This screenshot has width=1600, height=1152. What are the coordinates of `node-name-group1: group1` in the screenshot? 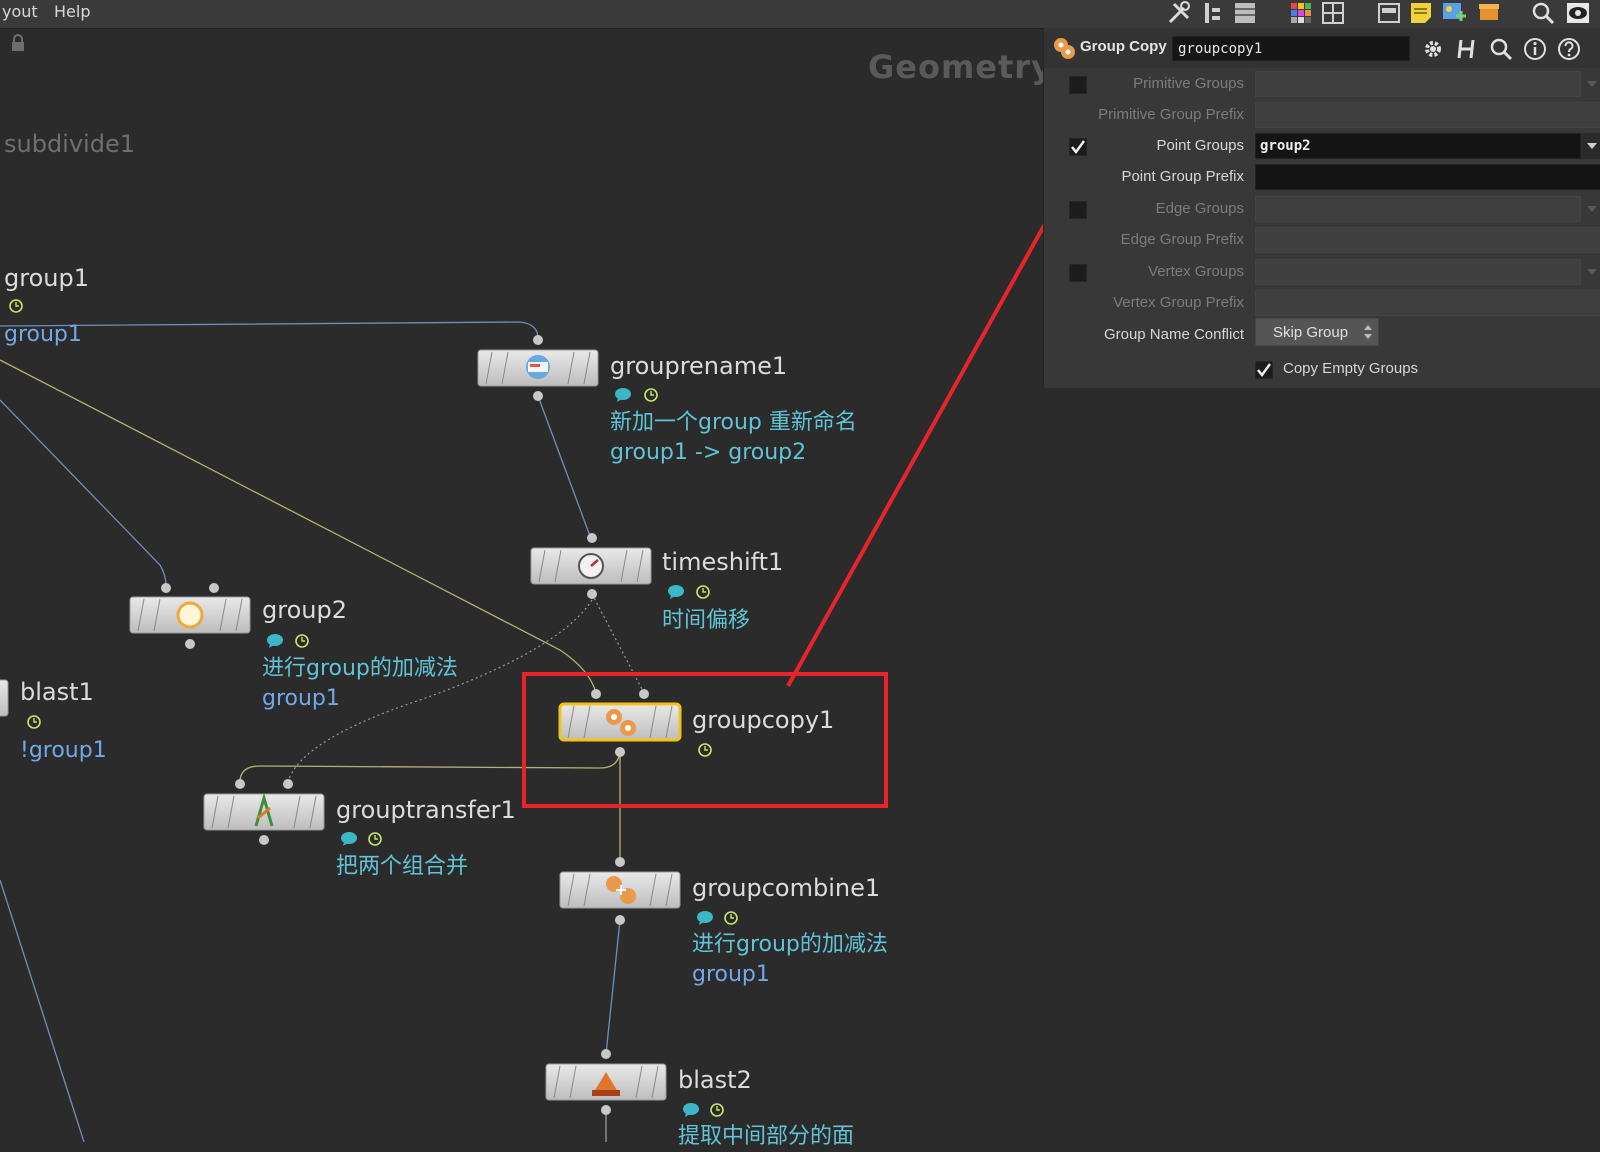 It's located at (46, 278).